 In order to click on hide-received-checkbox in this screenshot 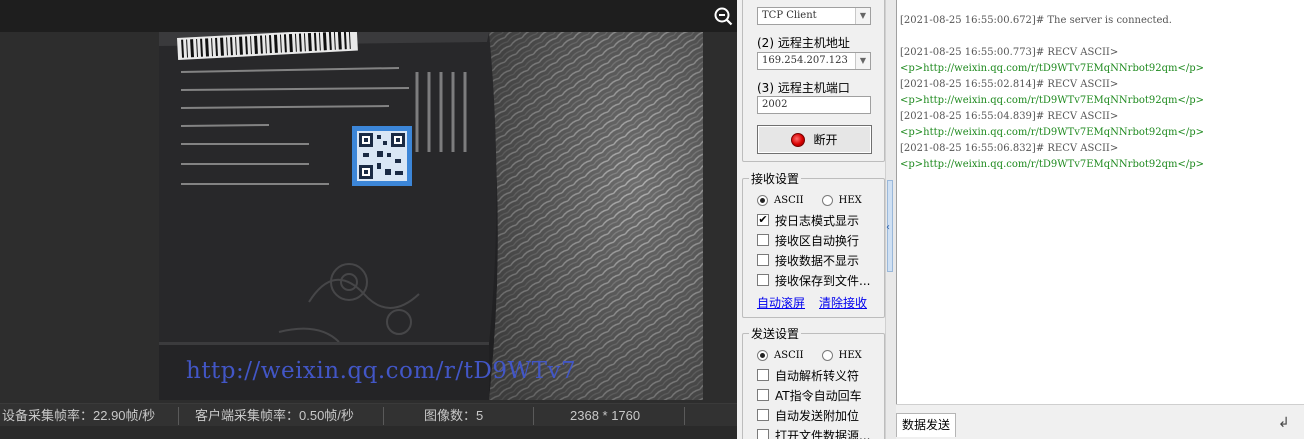, I will do `click(763, 260)`.